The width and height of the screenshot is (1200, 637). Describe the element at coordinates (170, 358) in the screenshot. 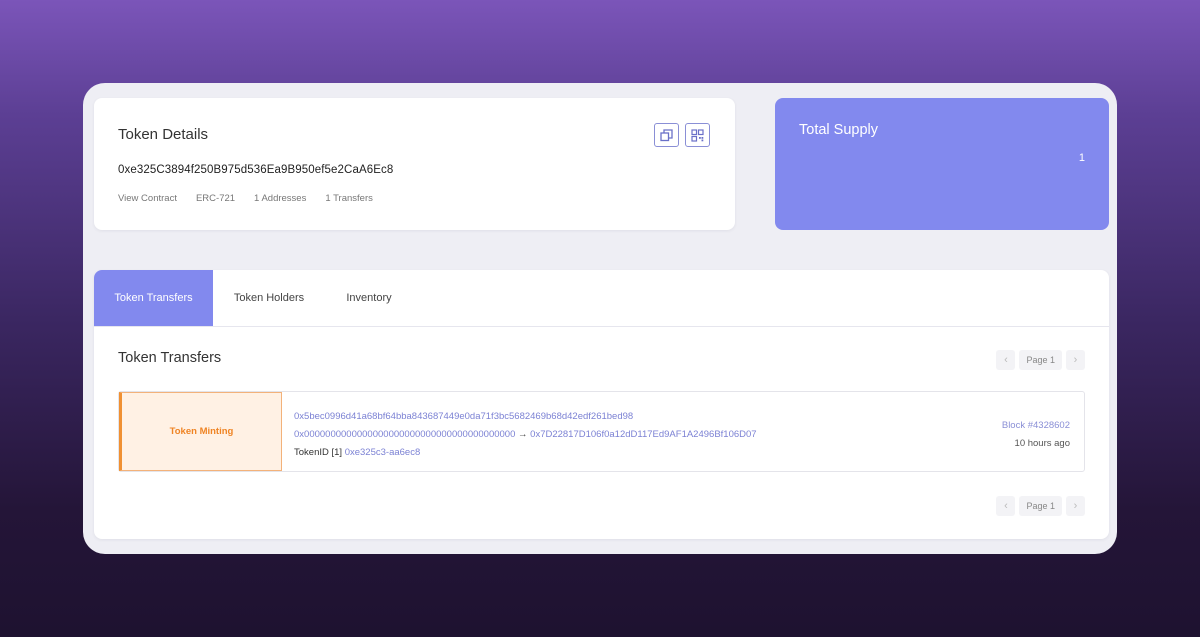

I see `section-title: Token Transfers` at that location.